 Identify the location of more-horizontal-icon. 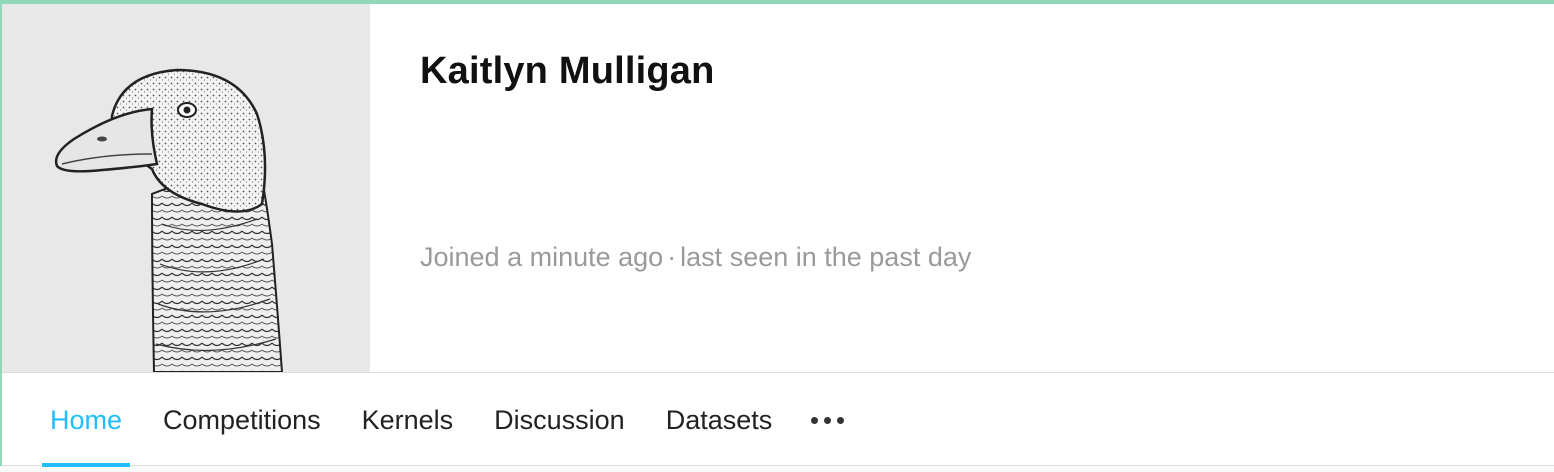
(827, 420).